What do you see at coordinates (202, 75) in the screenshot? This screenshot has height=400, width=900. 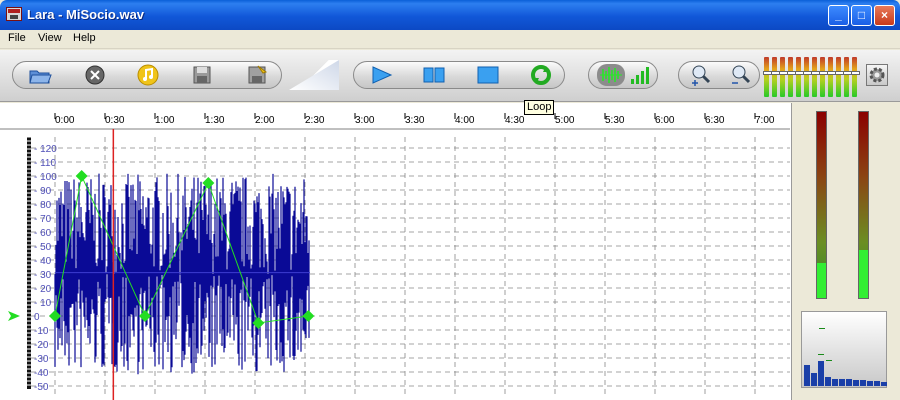 I see `save-icon` at bounding box center [202, 75].